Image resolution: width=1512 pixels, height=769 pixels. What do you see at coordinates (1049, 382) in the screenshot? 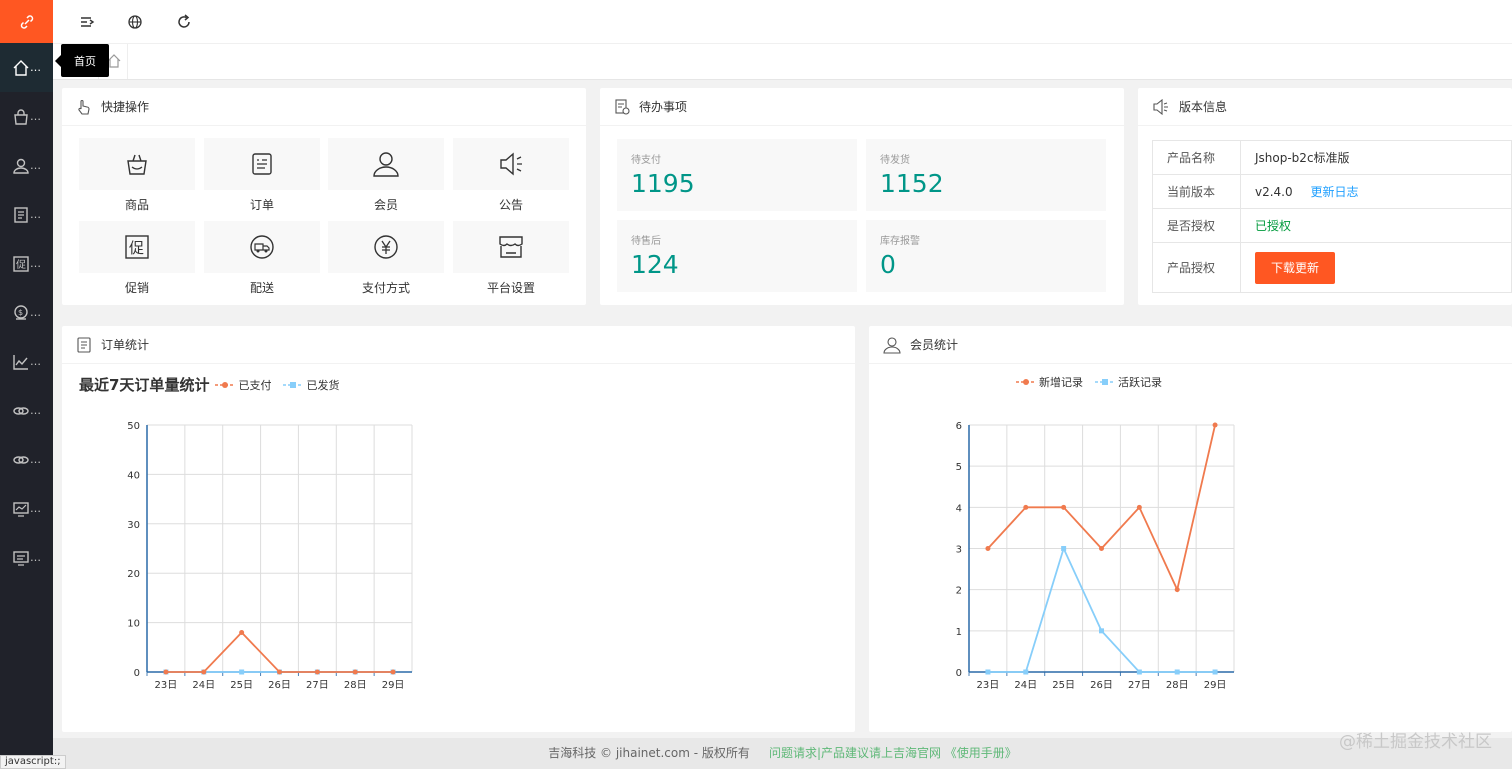
I see `legend-item: 新增记录` at bounding box center [1049, 382].